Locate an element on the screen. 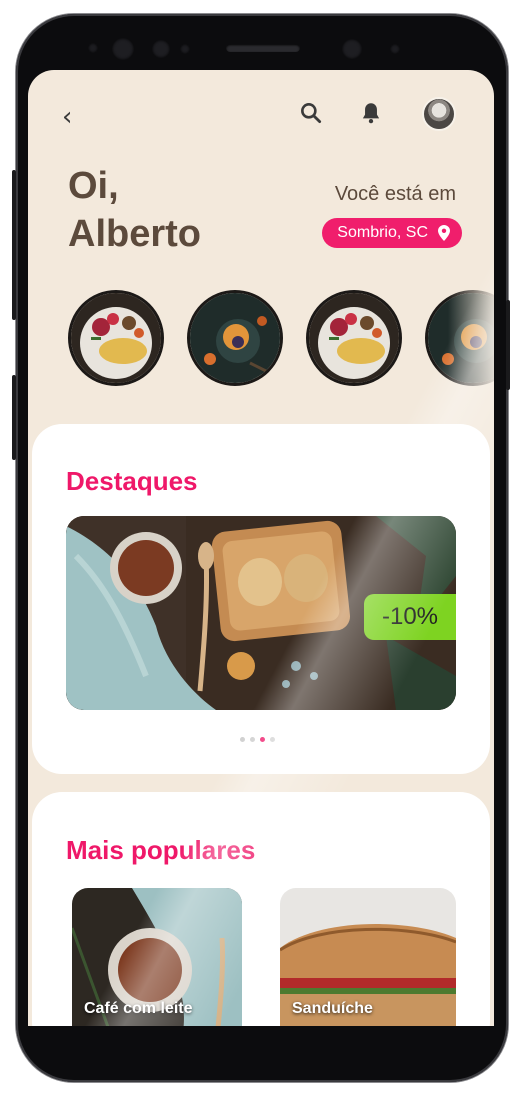  location-badge: Sombrio, SC is located at coordinates (392, 233).